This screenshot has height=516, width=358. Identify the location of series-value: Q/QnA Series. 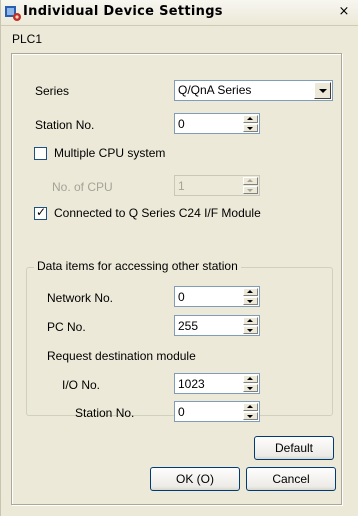
(215, 90).